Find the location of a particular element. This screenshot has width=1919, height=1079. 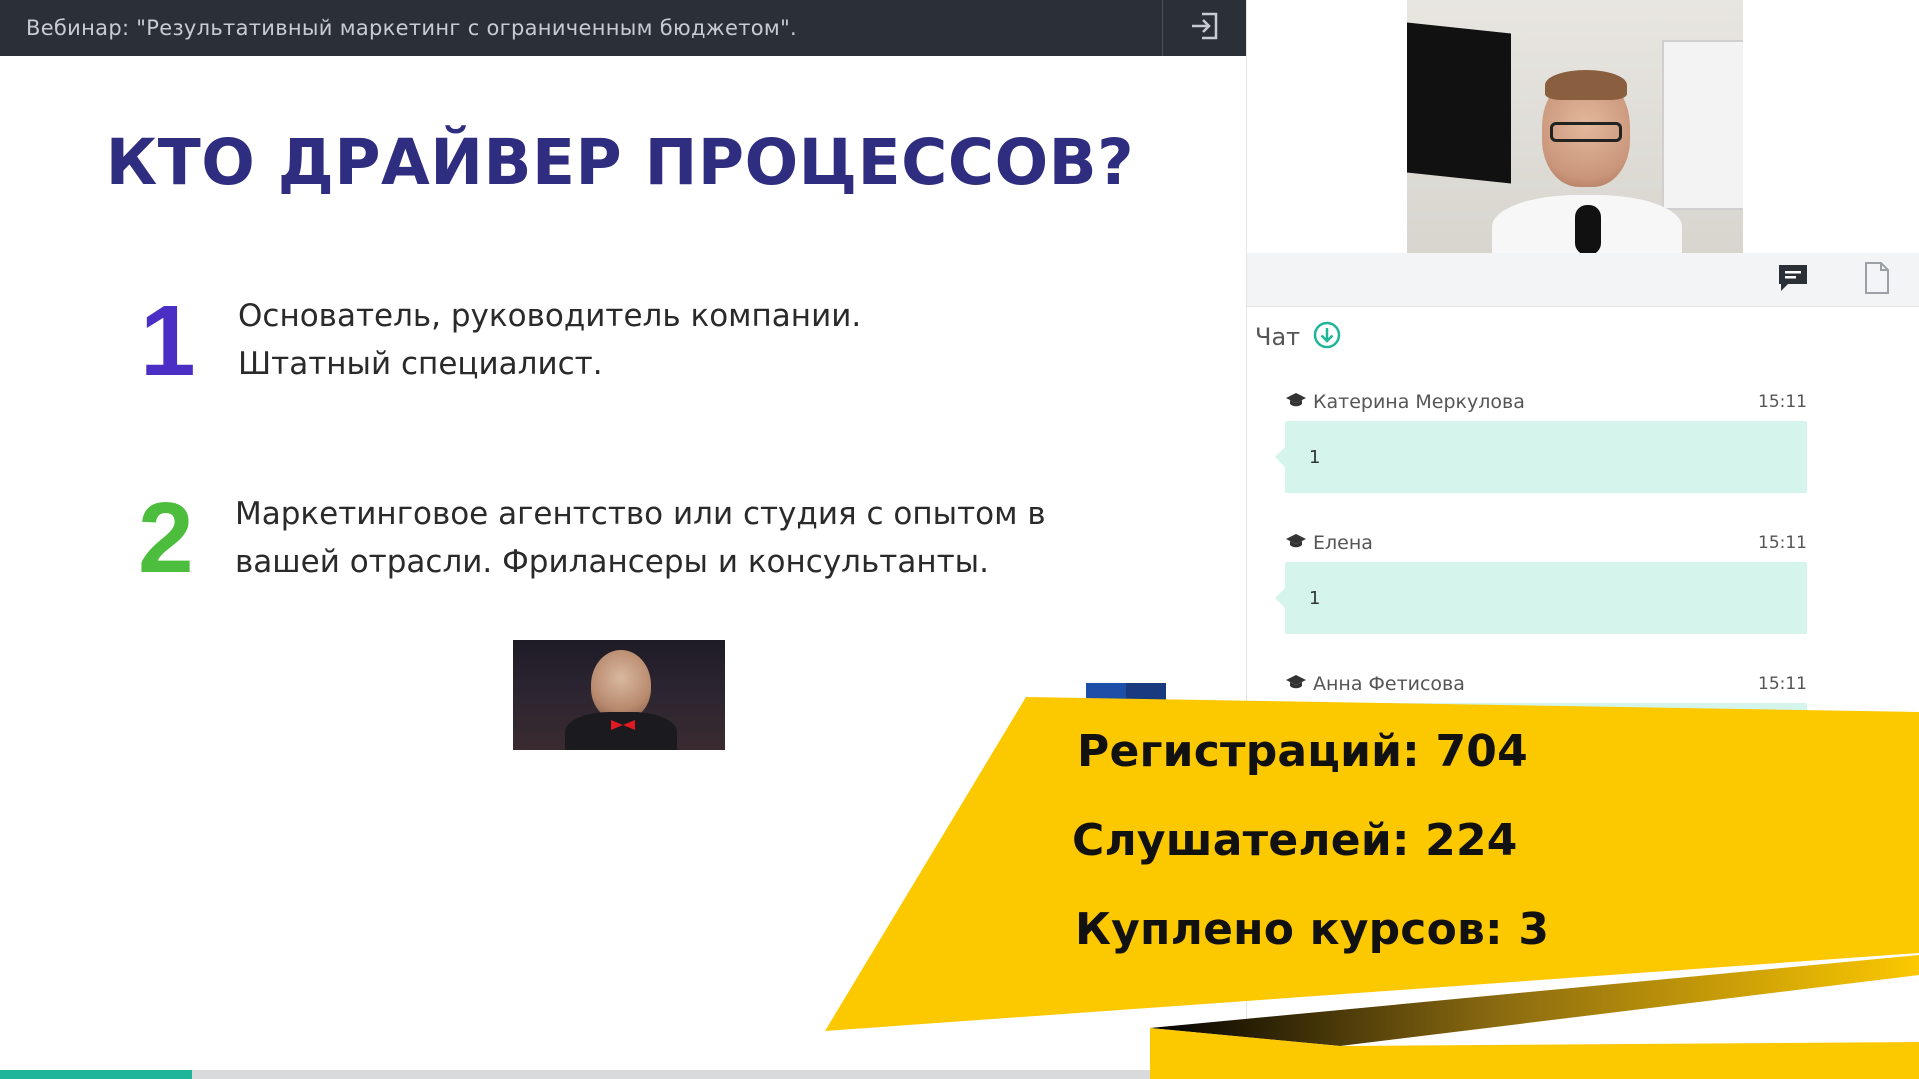

chat-icon is located at coordinates (1793, 280).